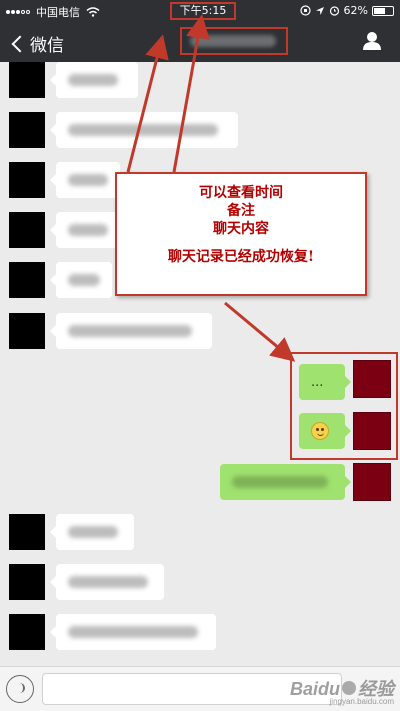 This screenshot has height=711, width=400. What do you see at coordinates (20, 689) in the screenshot?
I see `voice-input-icon` at bounding box center [20, 689].